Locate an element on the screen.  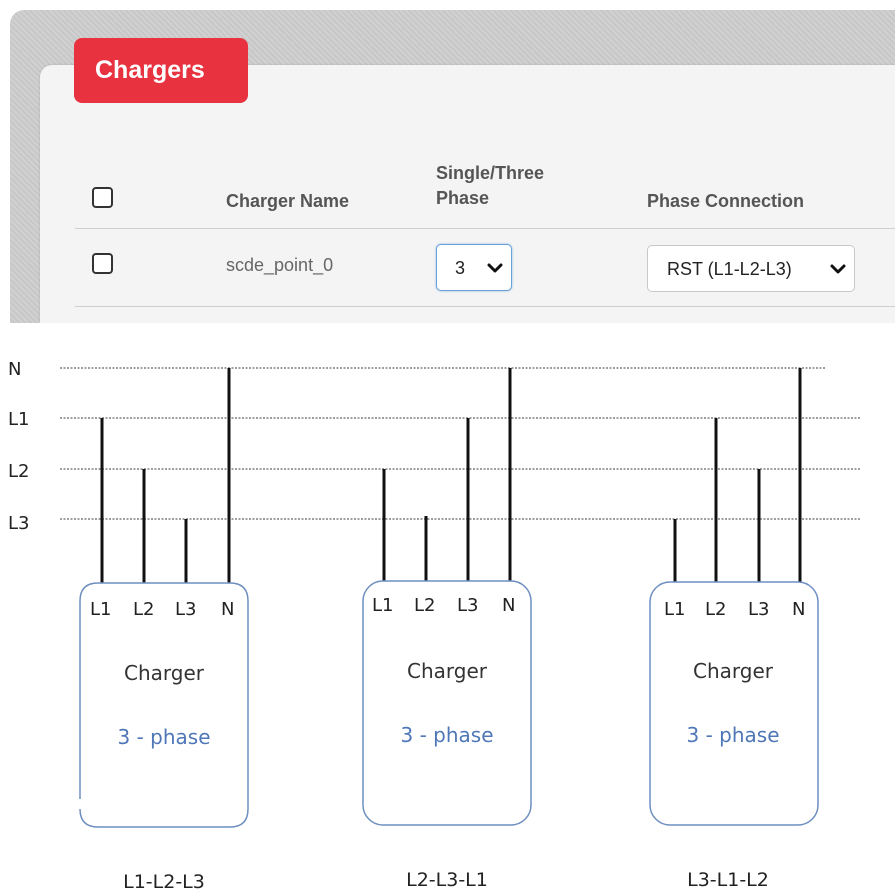
charger-3-terminal-l1: L1 is located at coordinates (674, 609).